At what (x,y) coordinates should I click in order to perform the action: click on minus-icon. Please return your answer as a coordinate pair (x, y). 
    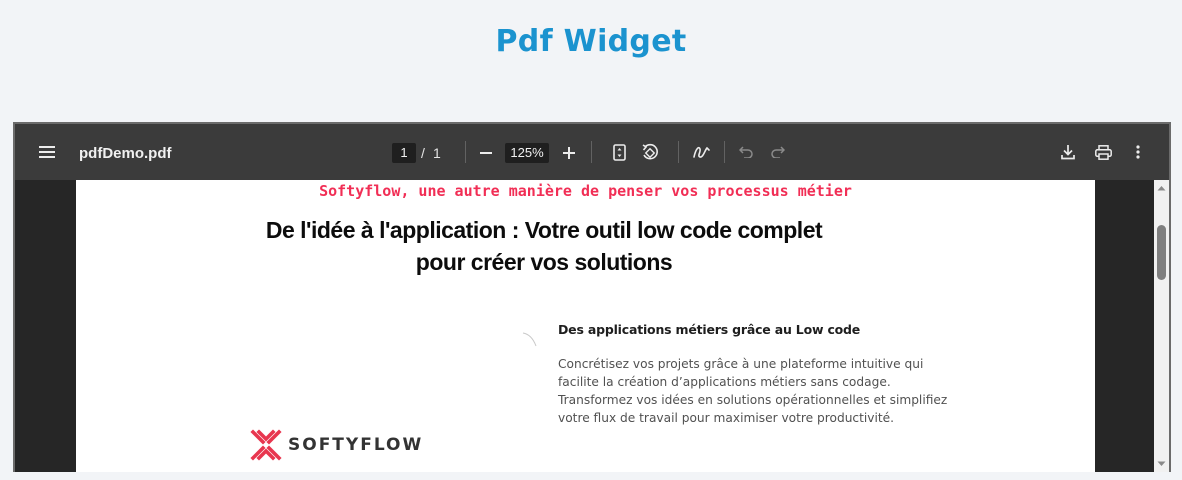
    Looking at the image, I should click on (486, 153).